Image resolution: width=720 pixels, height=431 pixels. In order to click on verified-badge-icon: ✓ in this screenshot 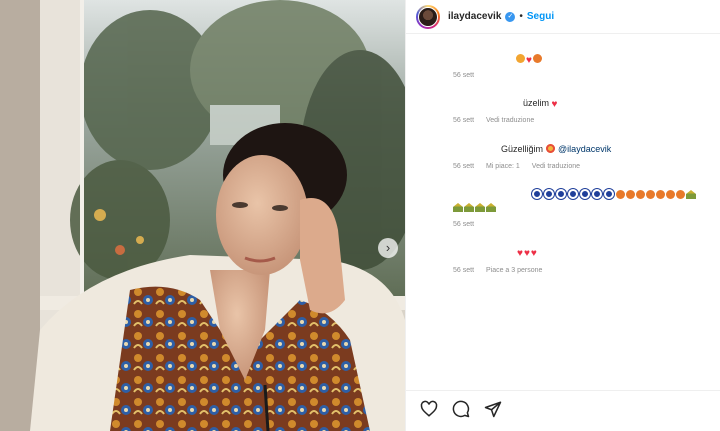, I will do `click(510, 16)`.